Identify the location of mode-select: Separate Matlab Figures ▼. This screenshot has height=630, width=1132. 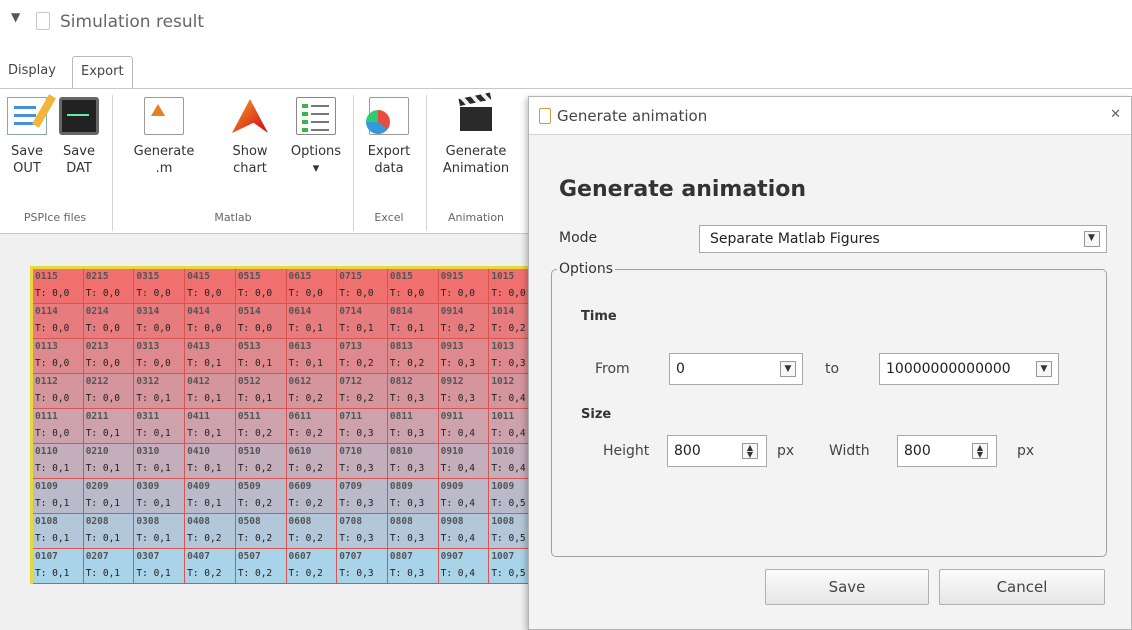
(903, 239).